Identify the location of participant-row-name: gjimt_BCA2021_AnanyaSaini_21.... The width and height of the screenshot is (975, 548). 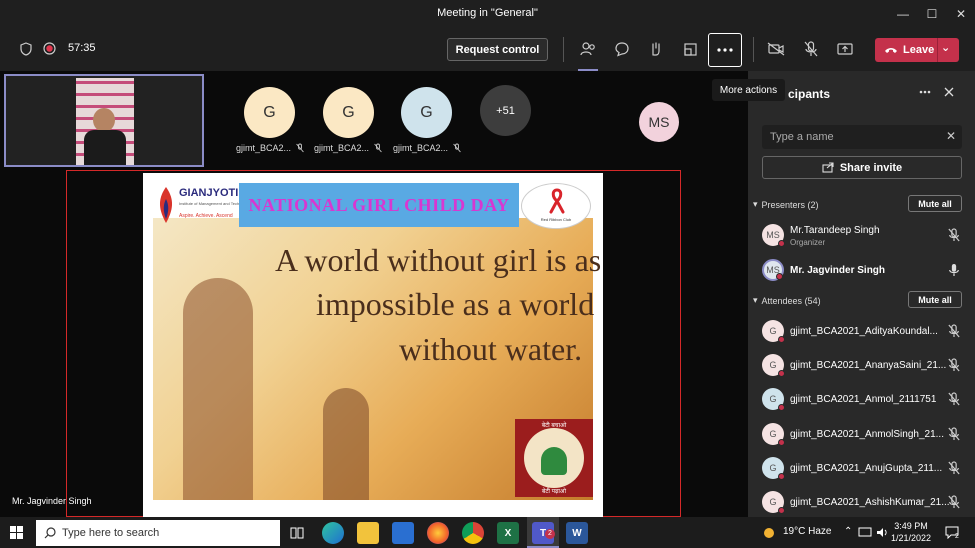
(868, 365).